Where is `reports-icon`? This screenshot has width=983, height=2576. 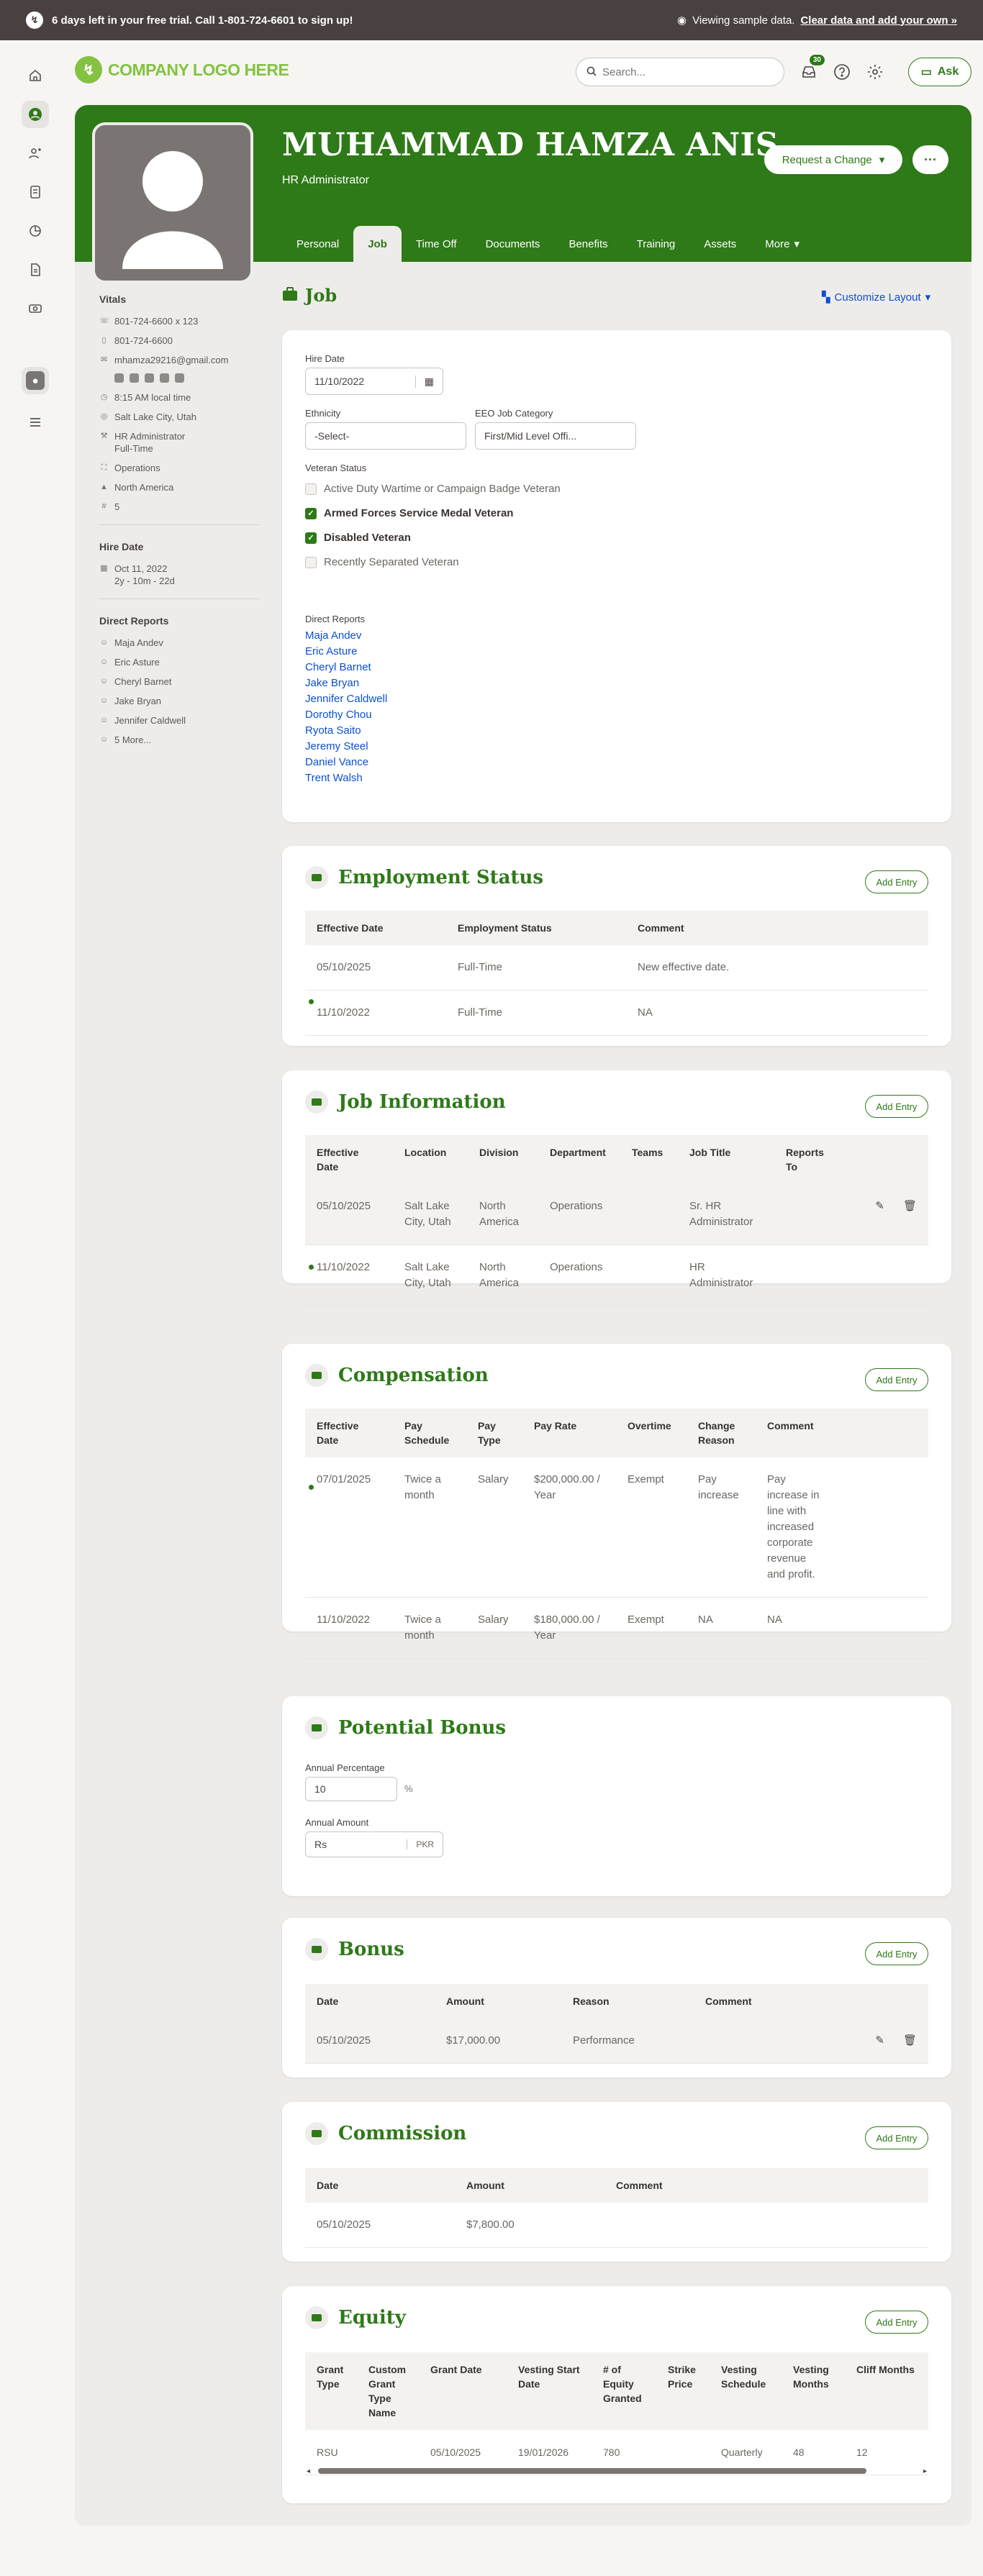
reports-icon is located at coordinates (35, 231).